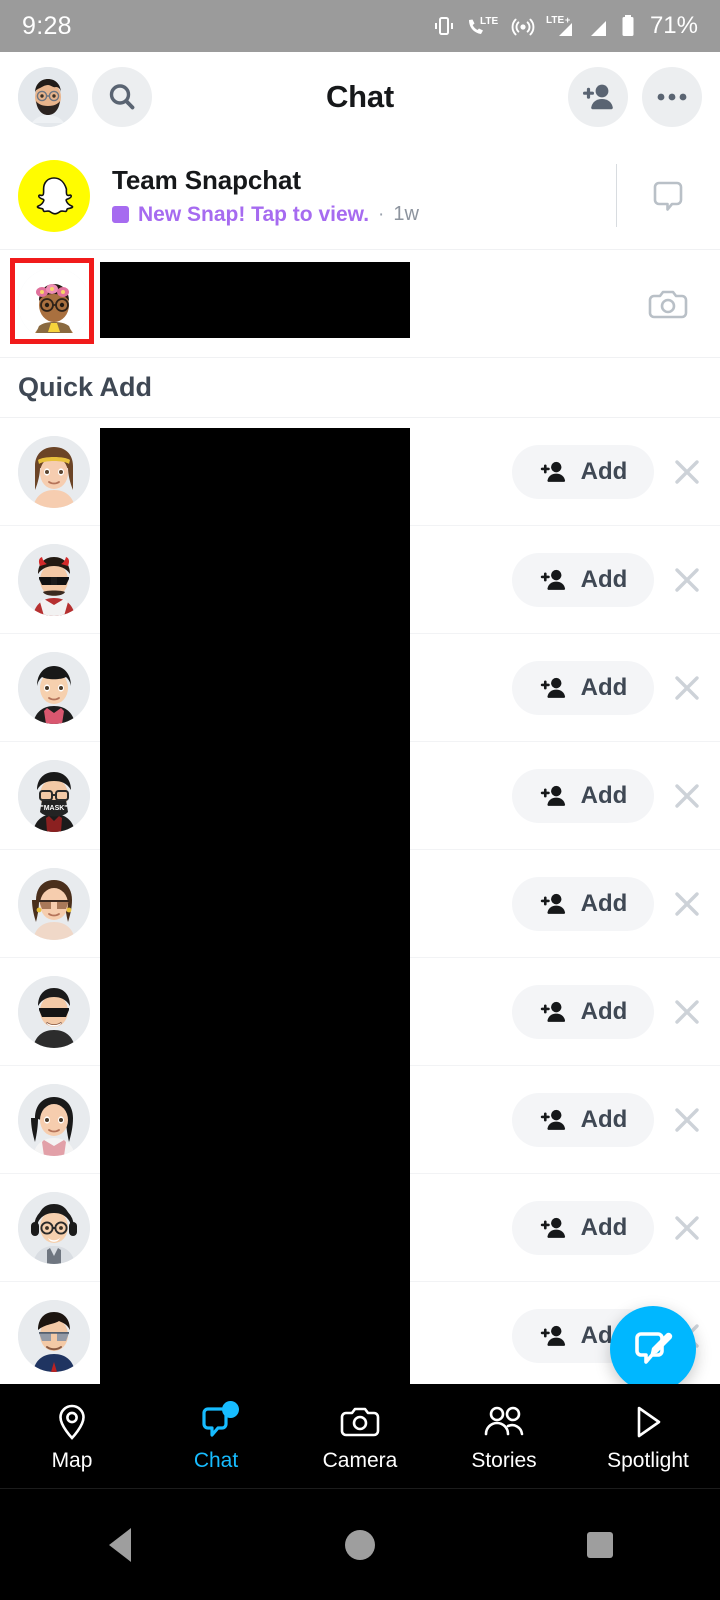 The height and width of the screenshot is (1600, 720). Describe the element at coordinates (120, 214) in the screenshot. I see `new-snap-indicator-icon` at that location.